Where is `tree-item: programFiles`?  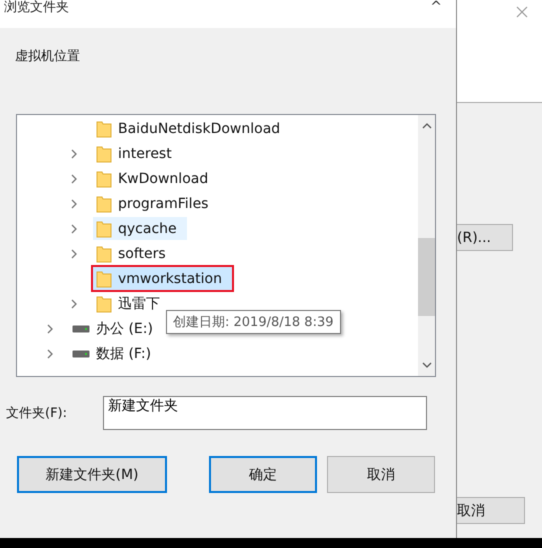 tree-item: programFiles is located at coordinates (155, 203).